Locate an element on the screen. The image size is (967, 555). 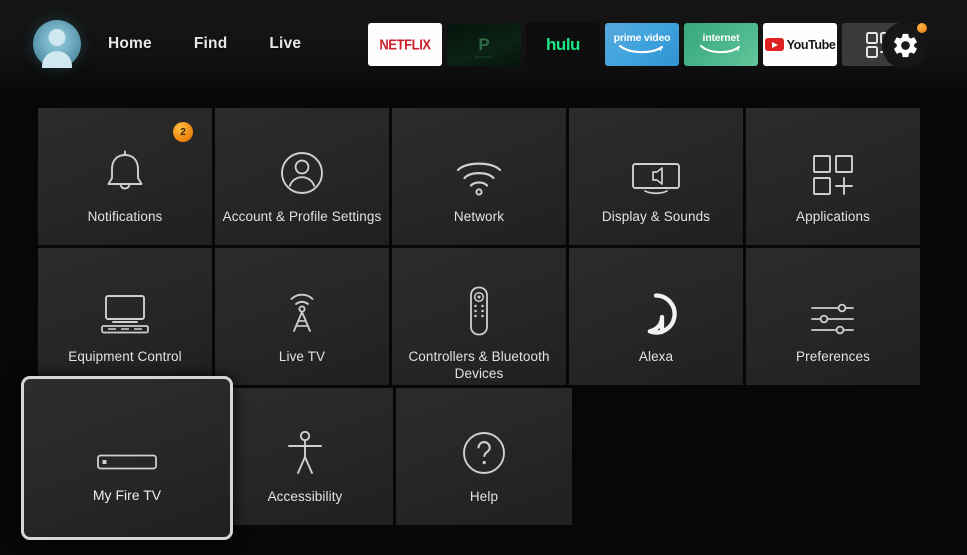
settings-tile-preferences: Preferences is located at coordinates (833, 316).